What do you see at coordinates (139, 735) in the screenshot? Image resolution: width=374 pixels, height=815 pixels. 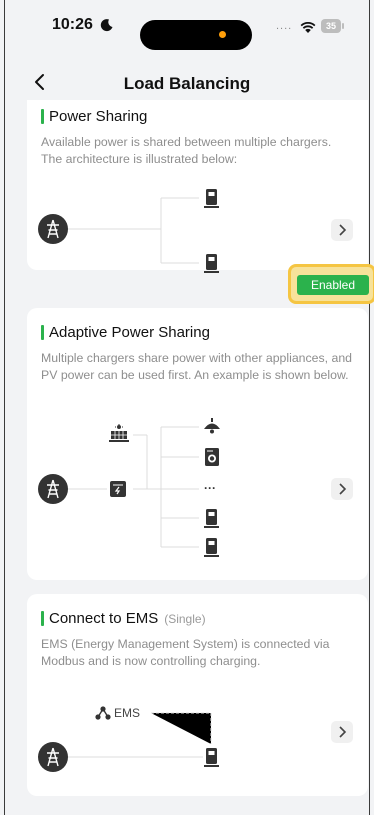 I see `ems-diagram` at bounding box center [139, 735].